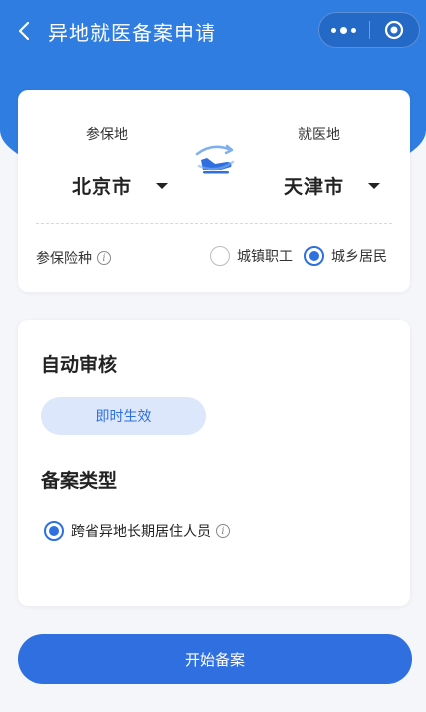  I want to click on medical-city-name: 天津市, so click(314, 187).